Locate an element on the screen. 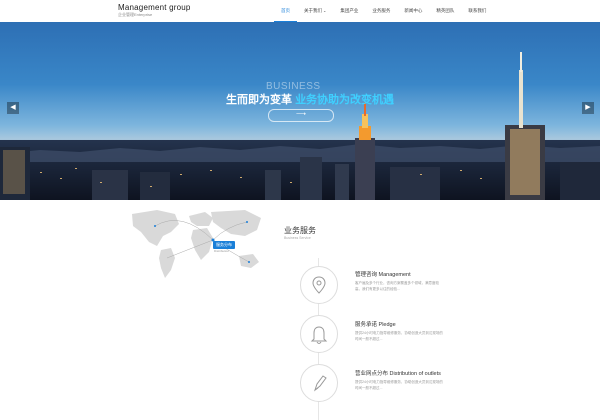 This screenshot has width=600, height=420. banner-headline-accent: 业务协助为改变机遇 is located at coordinates (345, 100).